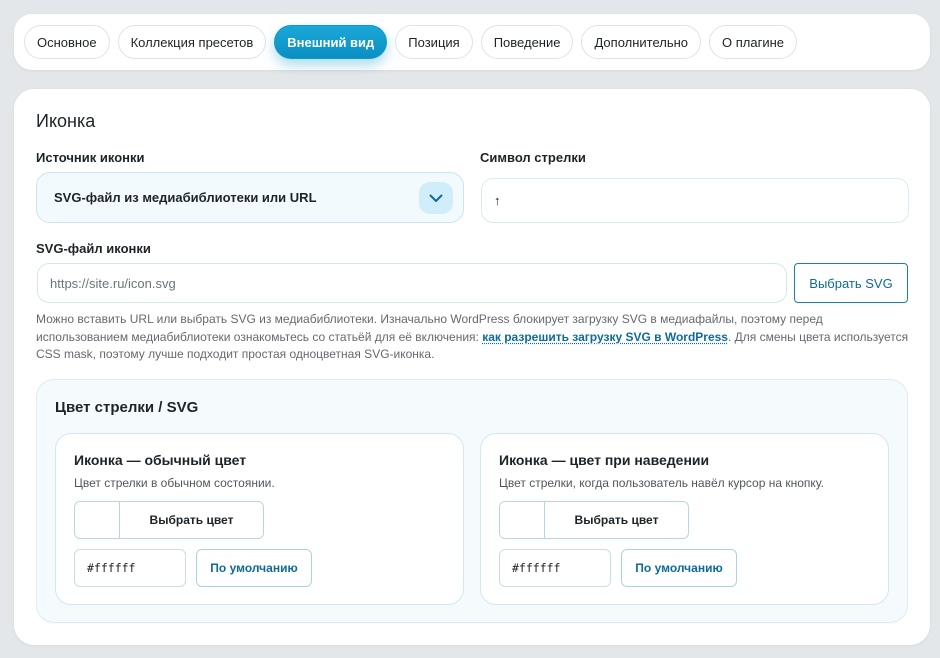  What do you see at coordinates (851, 283) in the screenshot?
I see `choose-svg-button: Выбрать SVG` at bounding box center [851, 283].